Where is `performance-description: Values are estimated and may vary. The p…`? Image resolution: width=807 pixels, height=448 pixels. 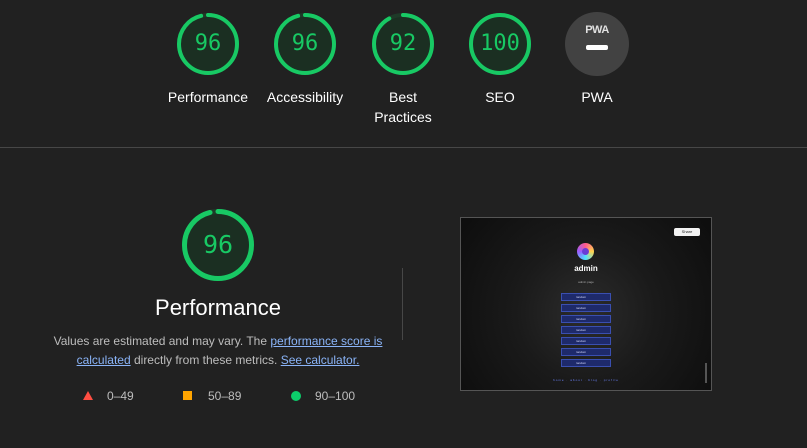 performance-description: Values are estimated and may vary. The p… is located at coordinates (218, 351).